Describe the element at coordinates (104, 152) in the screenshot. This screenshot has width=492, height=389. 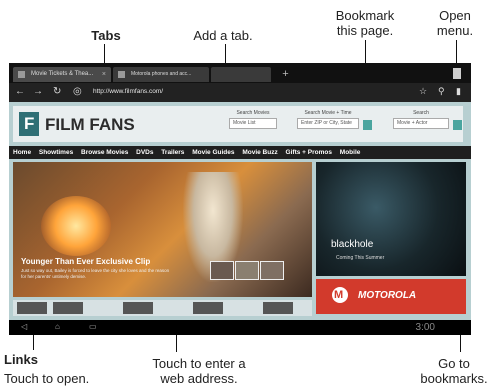
I see `nav-browse-movies: Browse Movies` at that location.